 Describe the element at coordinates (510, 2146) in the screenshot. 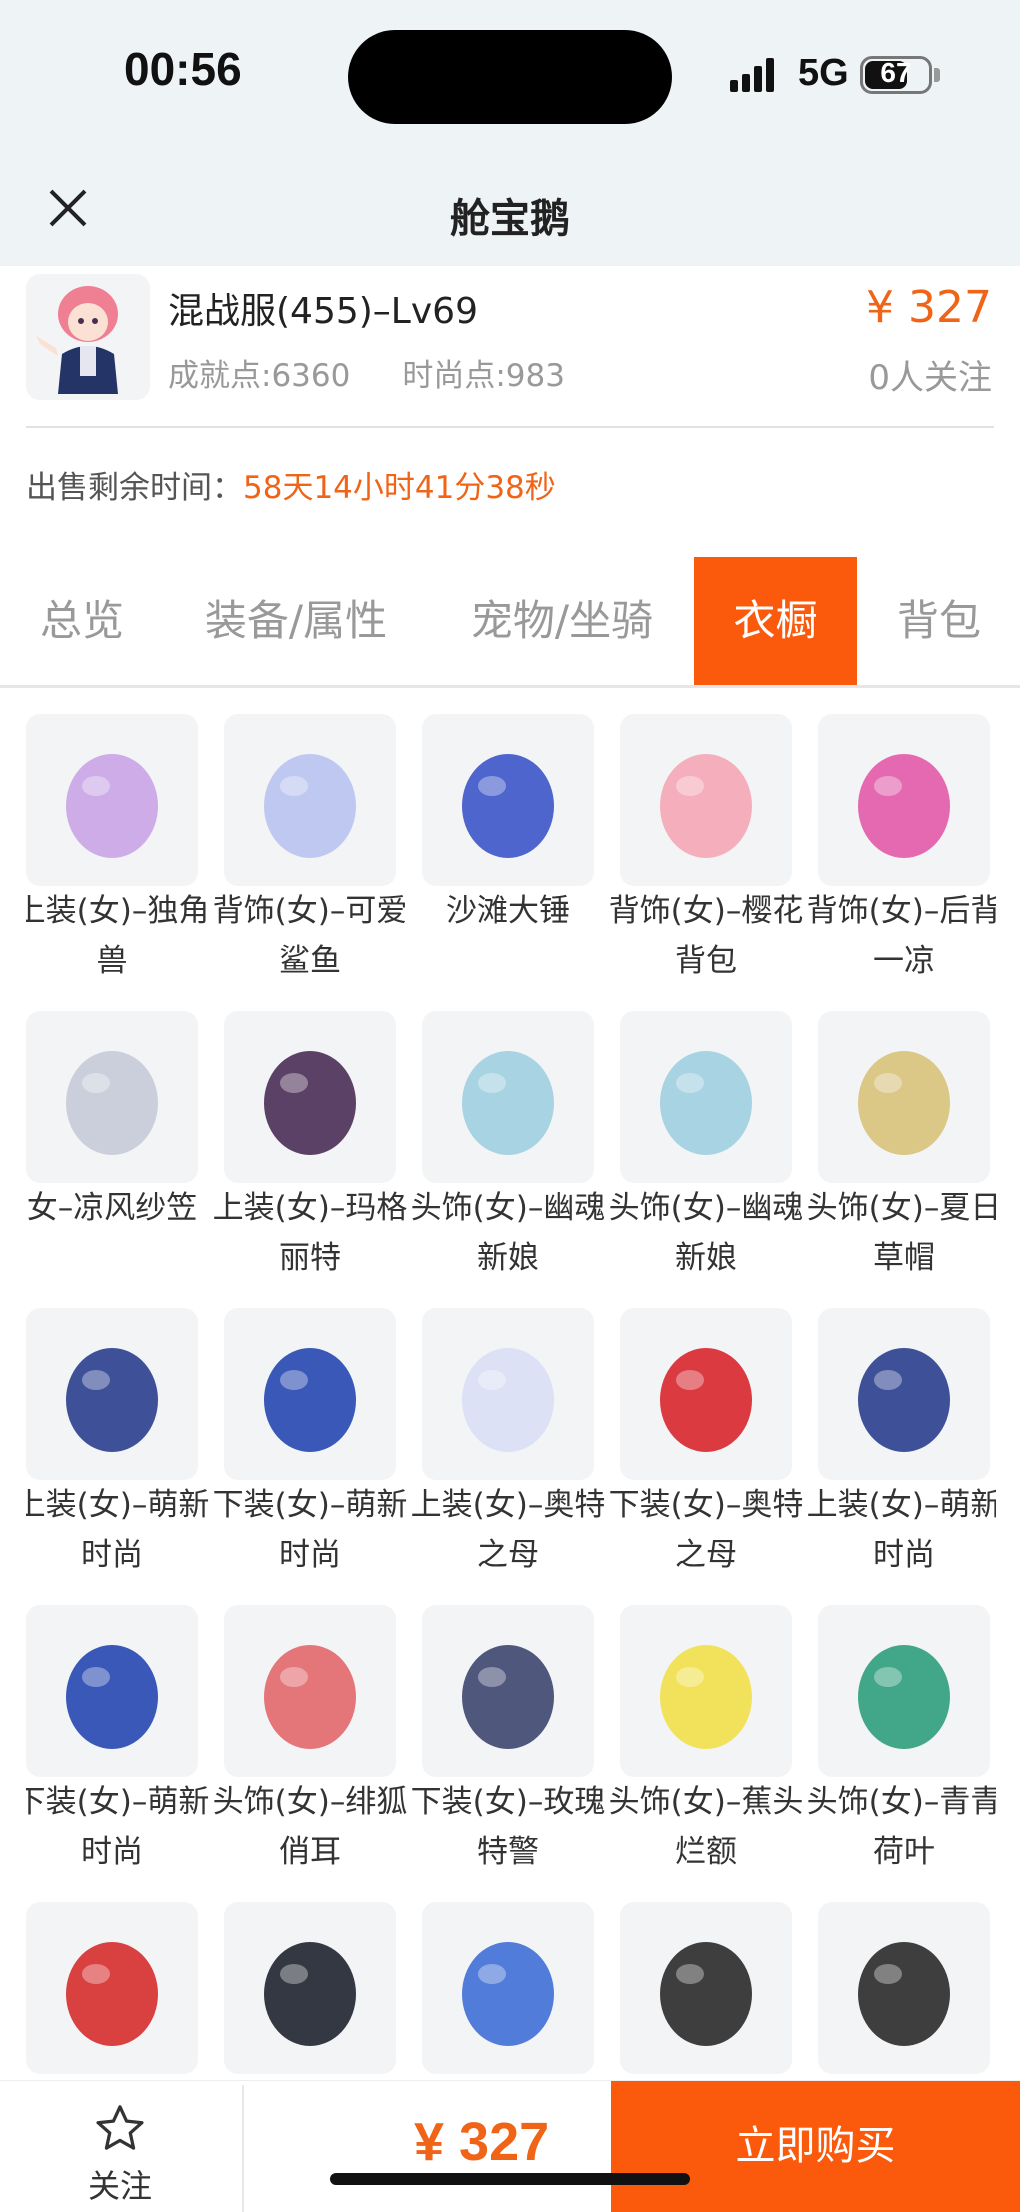

I see `bottom-bar: 关注 ¥ 327 立即购买` at that location.